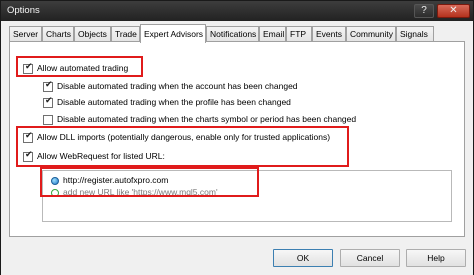 Image resolution: width=474 pixels, height=275 pixels. I want to click on allow-dll-imports-checkbox, so click(28, 137).